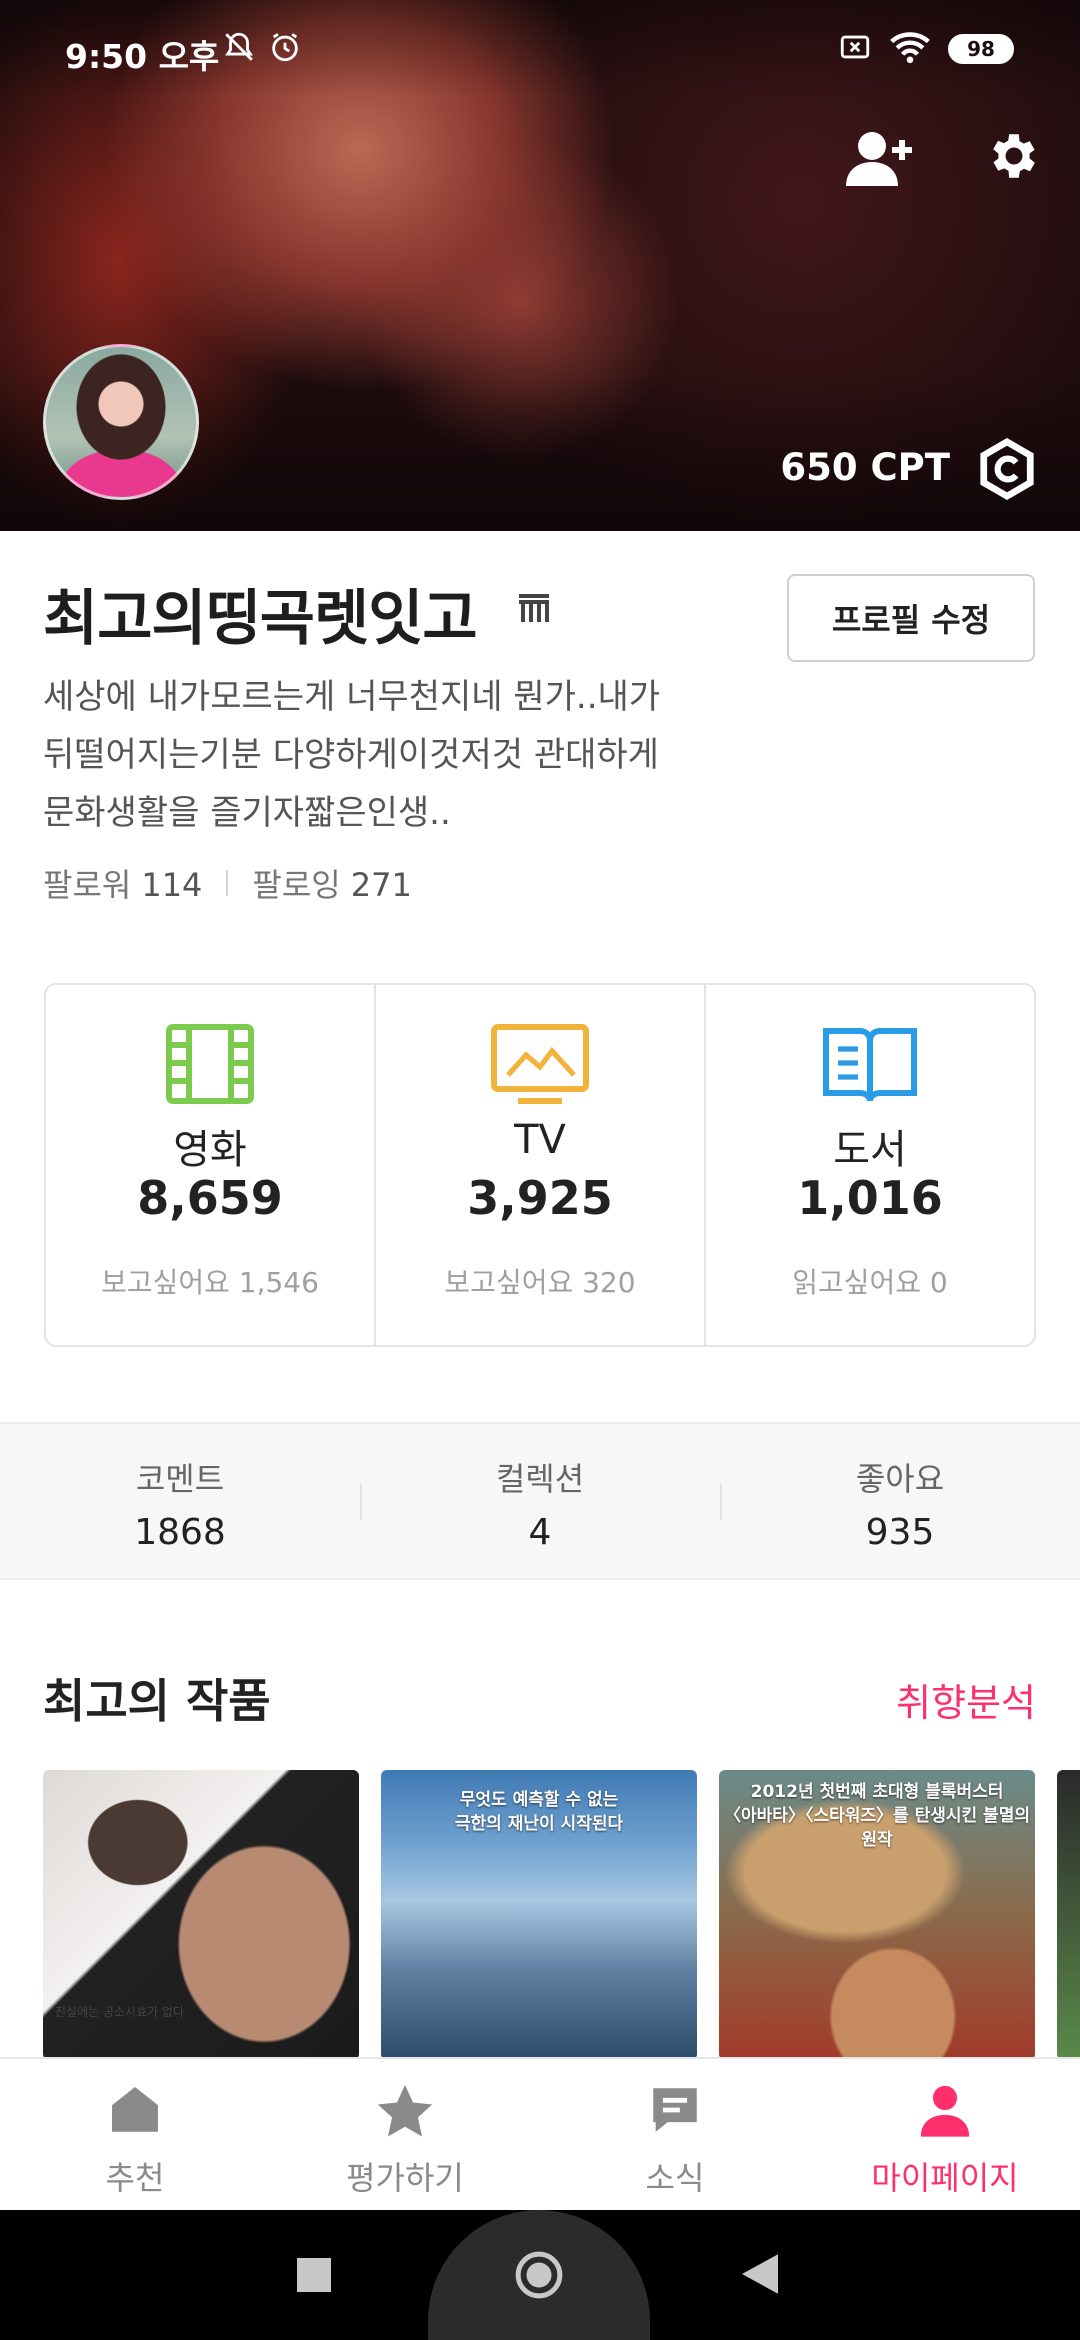  I want to click on chat-icon, so click(675, 2112).